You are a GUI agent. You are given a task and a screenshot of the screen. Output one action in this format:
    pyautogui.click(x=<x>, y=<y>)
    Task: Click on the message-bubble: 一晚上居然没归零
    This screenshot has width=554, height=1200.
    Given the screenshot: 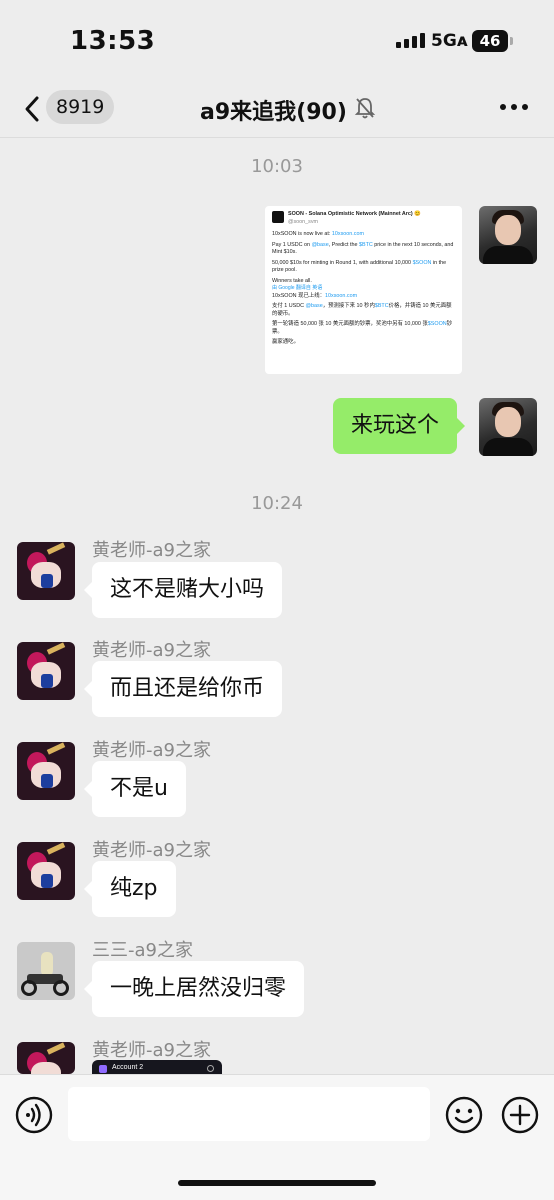 What is the action you would take?
    pyautogui.click(x=194, y=989)
    